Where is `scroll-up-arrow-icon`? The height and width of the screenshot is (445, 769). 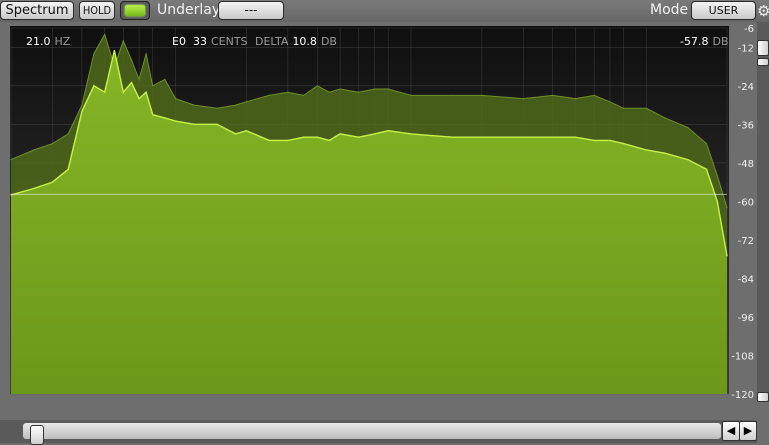 scroll-up-arrow-icon is located at coordinates (763, 48).